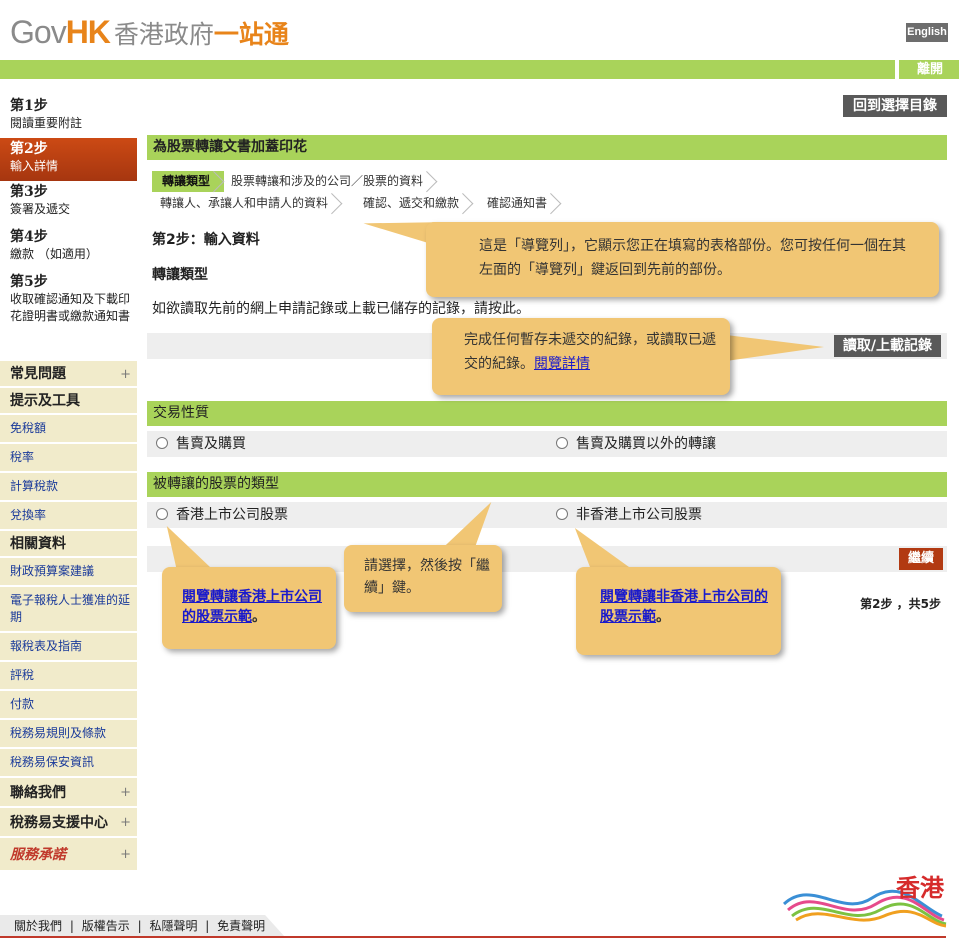 The image size is (959, 941). Describe the element at coordinates (68, 487) in the screenshot. I see `sidebar-link-tax-calc: 計算稅款` at that location.